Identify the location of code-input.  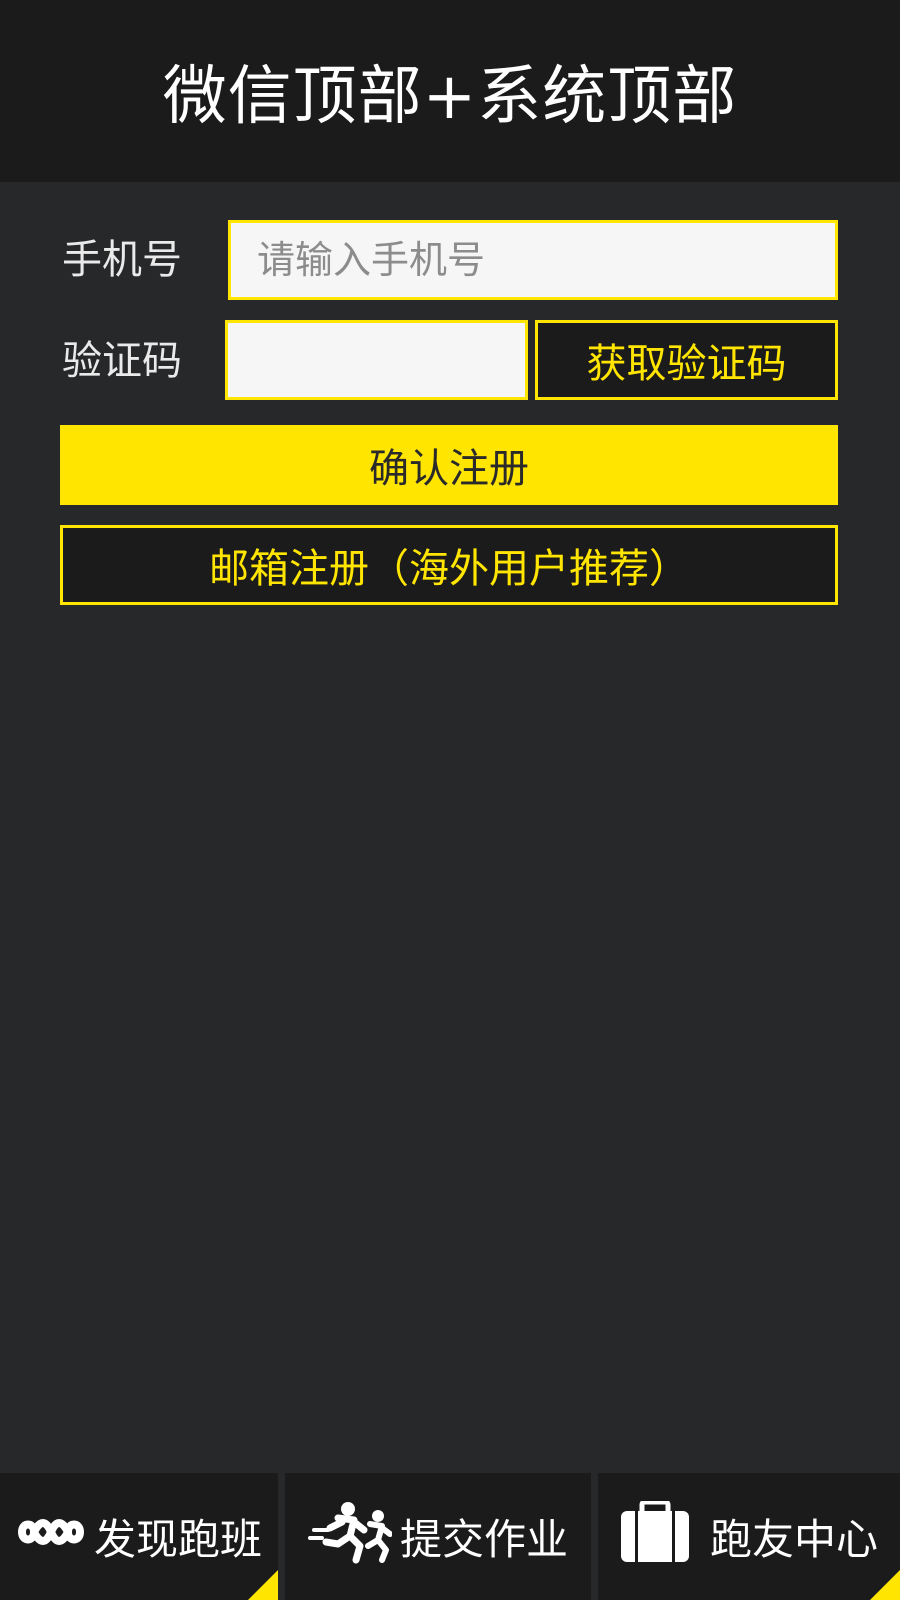
(376, 360).